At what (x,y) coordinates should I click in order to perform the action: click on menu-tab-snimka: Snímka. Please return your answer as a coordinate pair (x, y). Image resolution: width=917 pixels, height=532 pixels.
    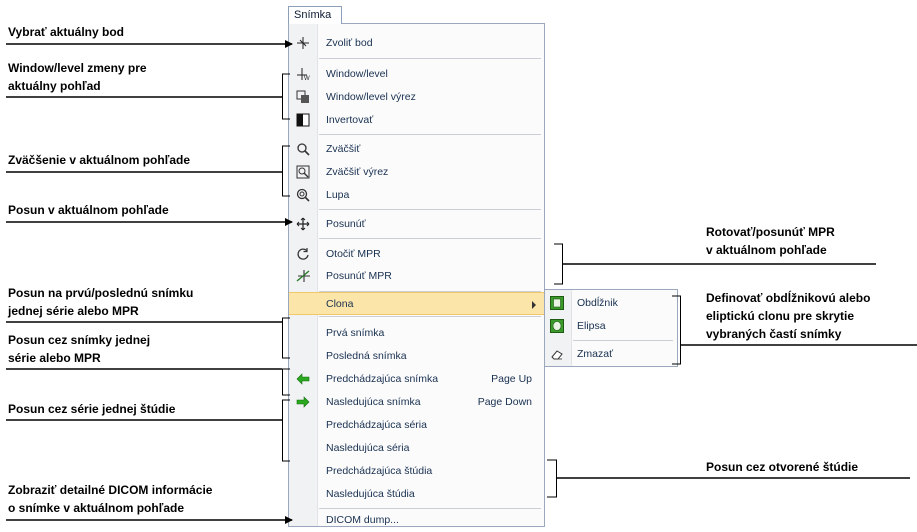
    Looking at the image, I should click on (315, 15).